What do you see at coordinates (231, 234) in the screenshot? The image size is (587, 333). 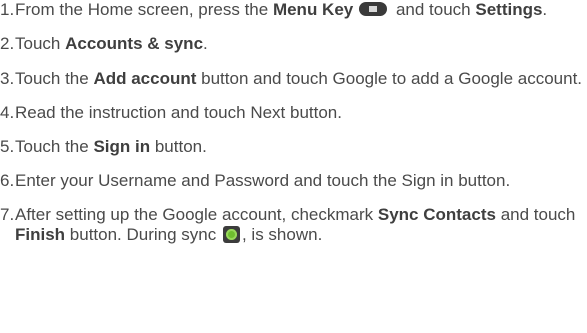 I see `sync-icon` at bounding box center [231, 234].